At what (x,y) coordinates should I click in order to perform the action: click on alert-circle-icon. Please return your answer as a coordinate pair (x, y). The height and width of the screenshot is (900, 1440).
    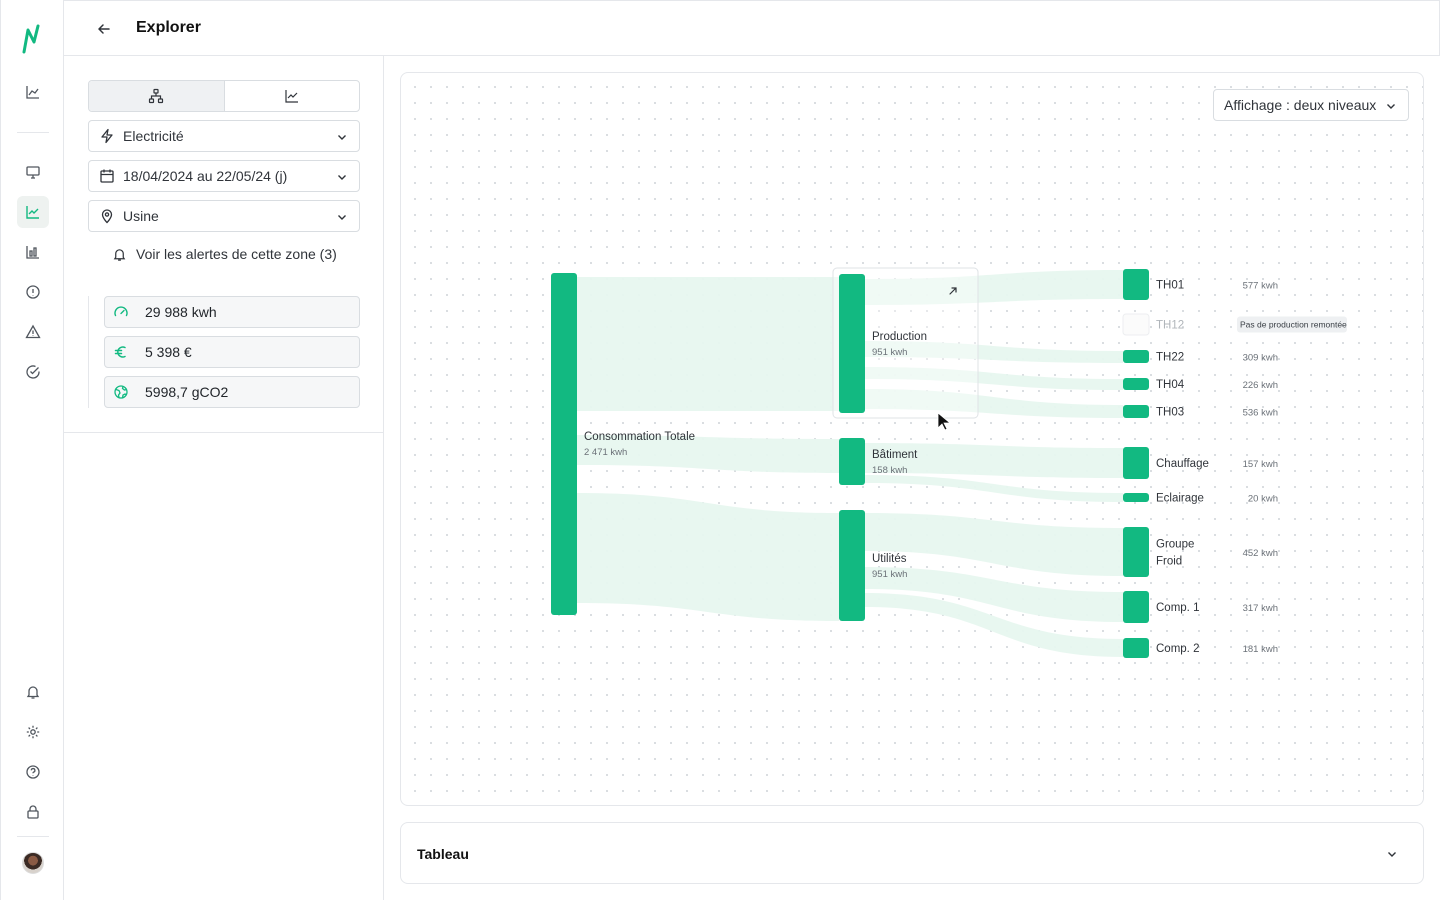
    Looking at the image, I should click on (33, 292).